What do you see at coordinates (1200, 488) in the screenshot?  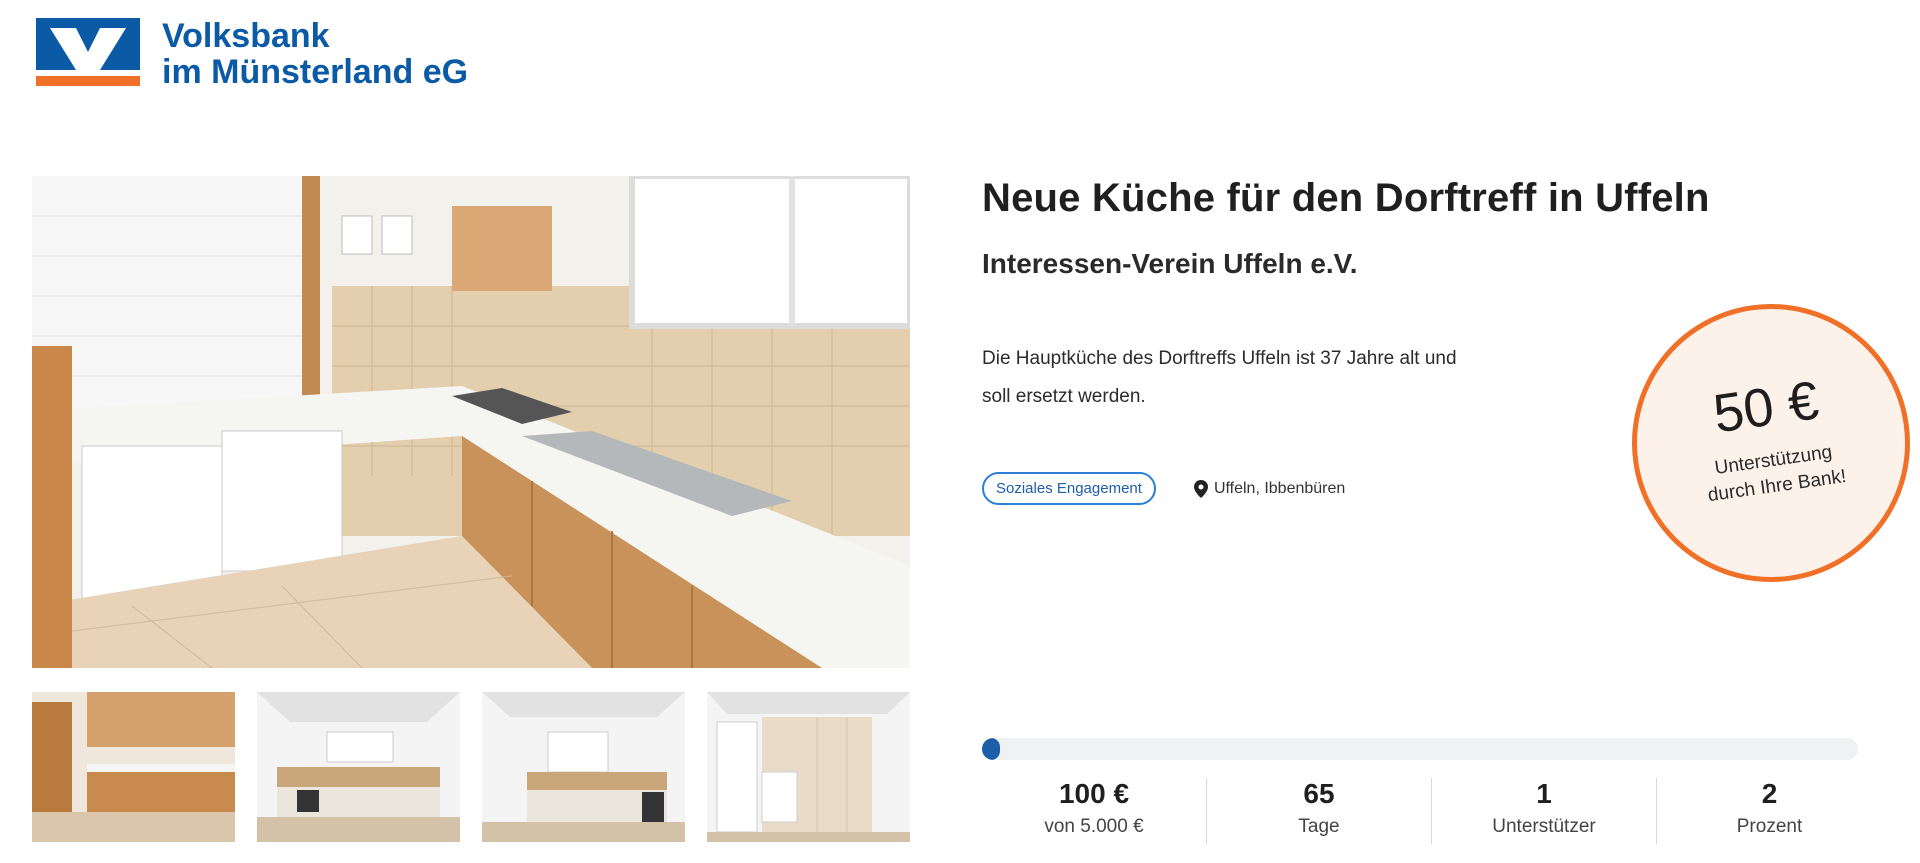 I see `map-pin-icon` at bounding box center [1200, 488].